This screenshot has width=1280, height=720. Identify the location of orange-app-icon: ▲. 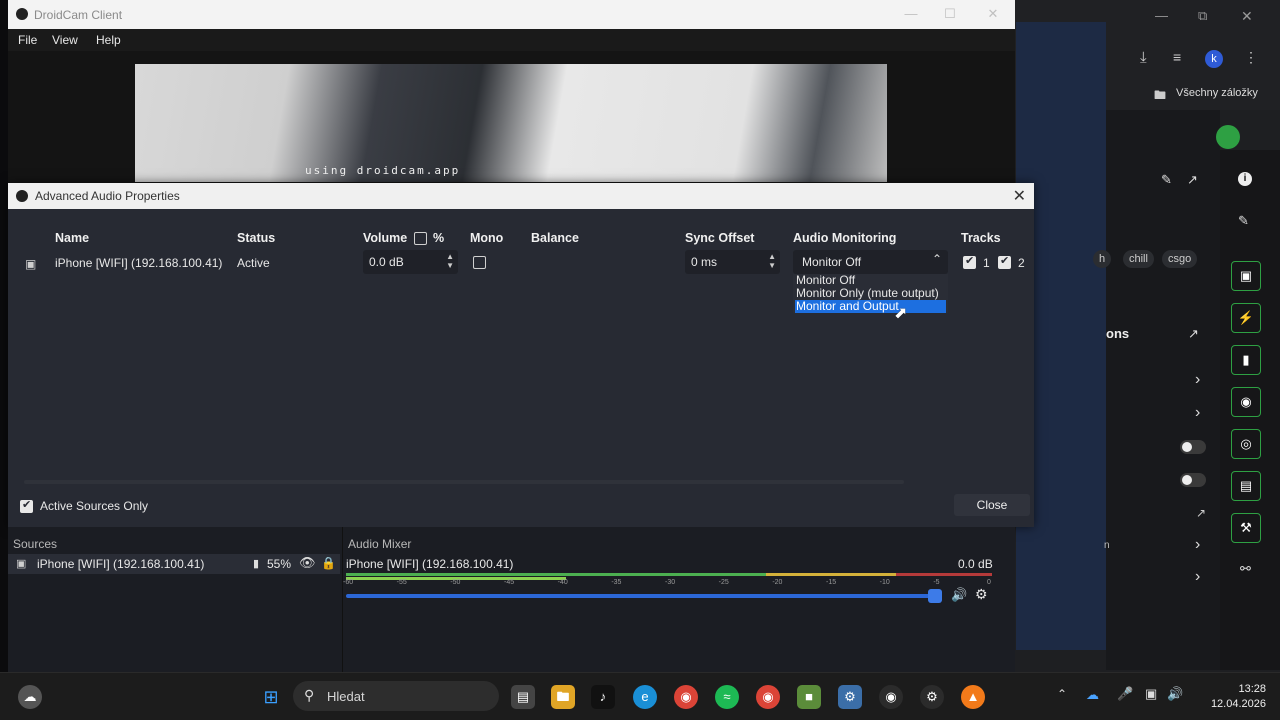
(973, 697).